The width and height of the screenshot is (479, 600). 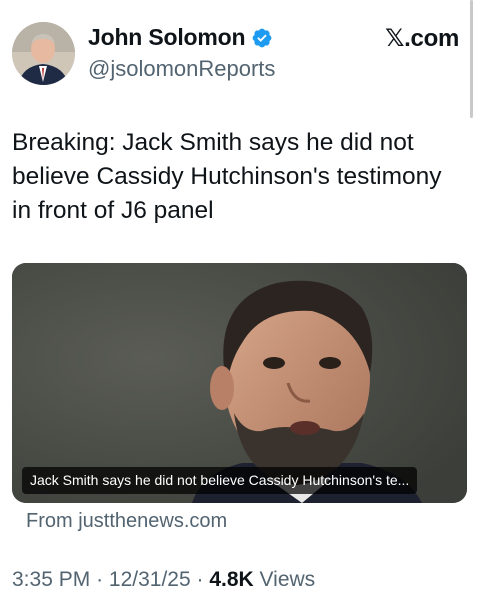 I want to click on user-handle: @jsolomonReports, so click(x=181, y=69).